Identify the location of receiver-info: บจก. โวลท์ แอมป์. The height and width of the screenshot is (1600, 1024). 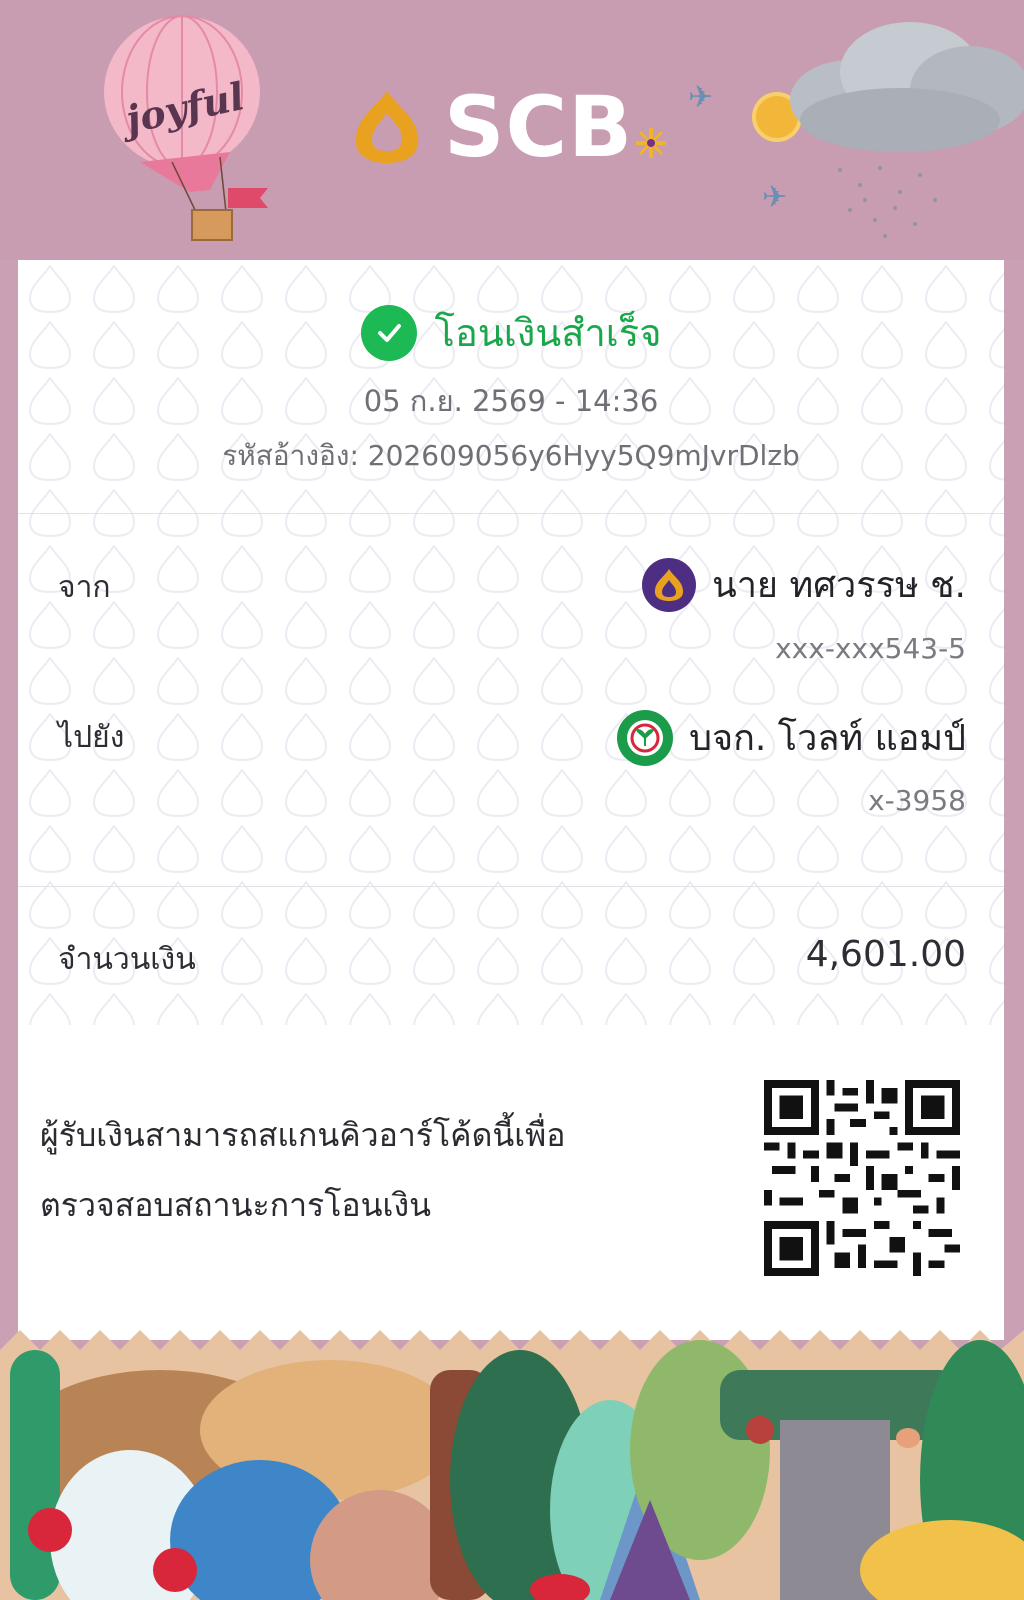
(791, 737).